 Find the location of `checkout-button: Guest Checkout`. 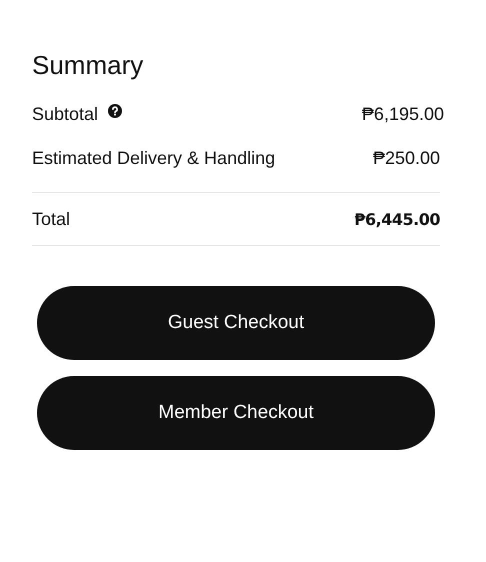

checkout-button: Guest Checkout is located at coordinates (236, 323).